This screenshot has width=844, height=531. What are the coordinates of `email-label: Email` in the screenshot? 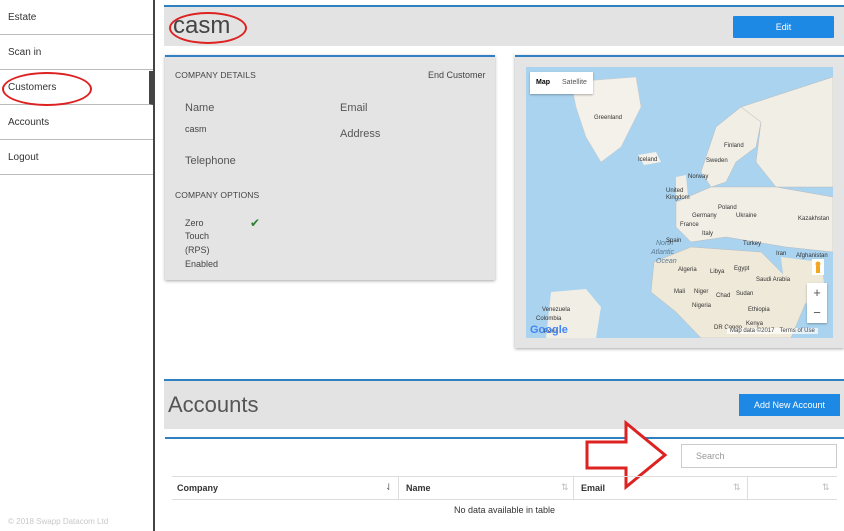 It's located at (354, 108).